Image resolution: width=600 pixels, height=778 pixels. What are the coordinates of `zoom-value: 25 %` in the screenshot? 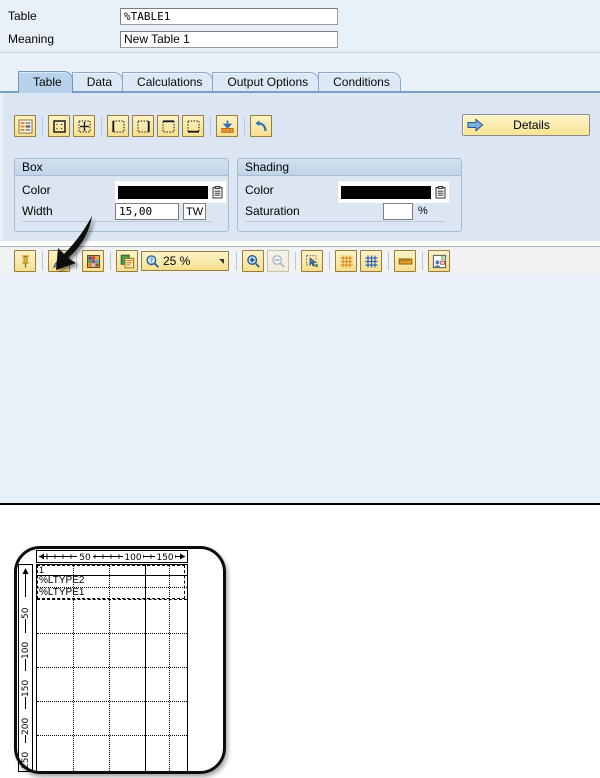 It's located at (177, 261).